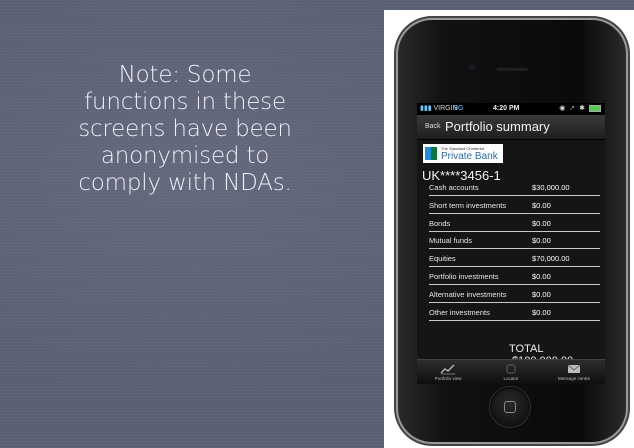 Image resolution: width=634 pixels, height=448 pixels. Describe the element at coordinates (468, 294) in the screenshot. I see `row-label: Alternative investments` at that location.